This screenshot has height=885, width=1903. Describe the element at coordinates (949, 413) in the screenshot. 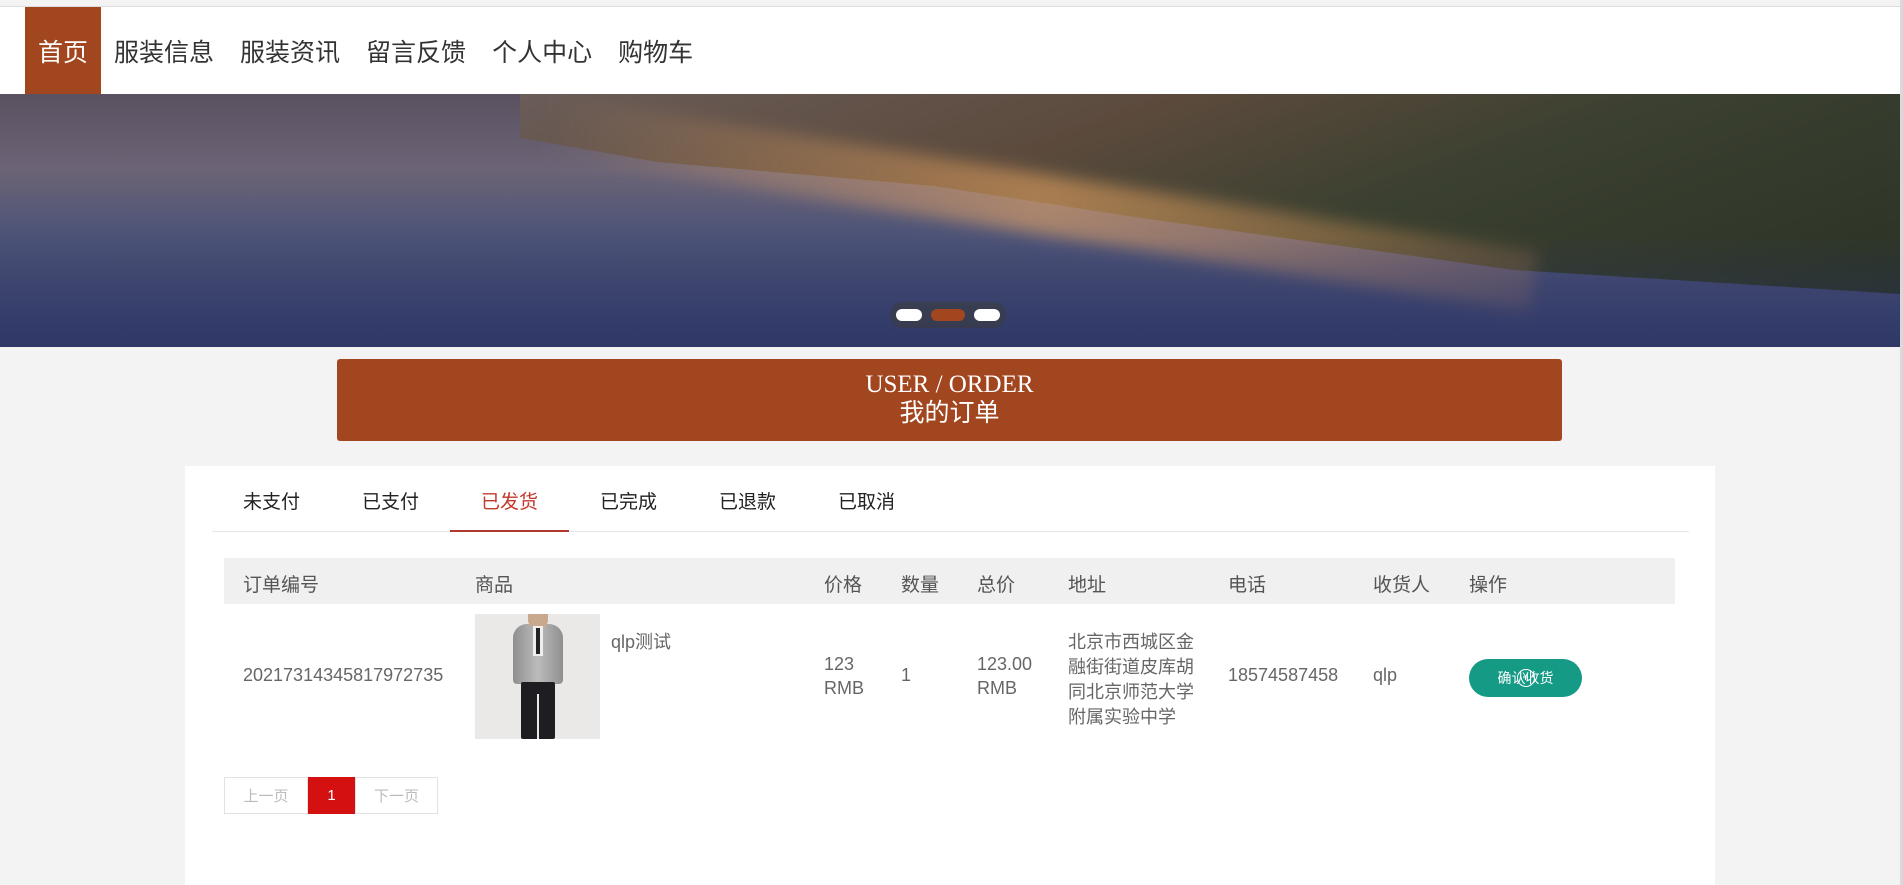

I see `page-title-cn: 我的订单` at that location.